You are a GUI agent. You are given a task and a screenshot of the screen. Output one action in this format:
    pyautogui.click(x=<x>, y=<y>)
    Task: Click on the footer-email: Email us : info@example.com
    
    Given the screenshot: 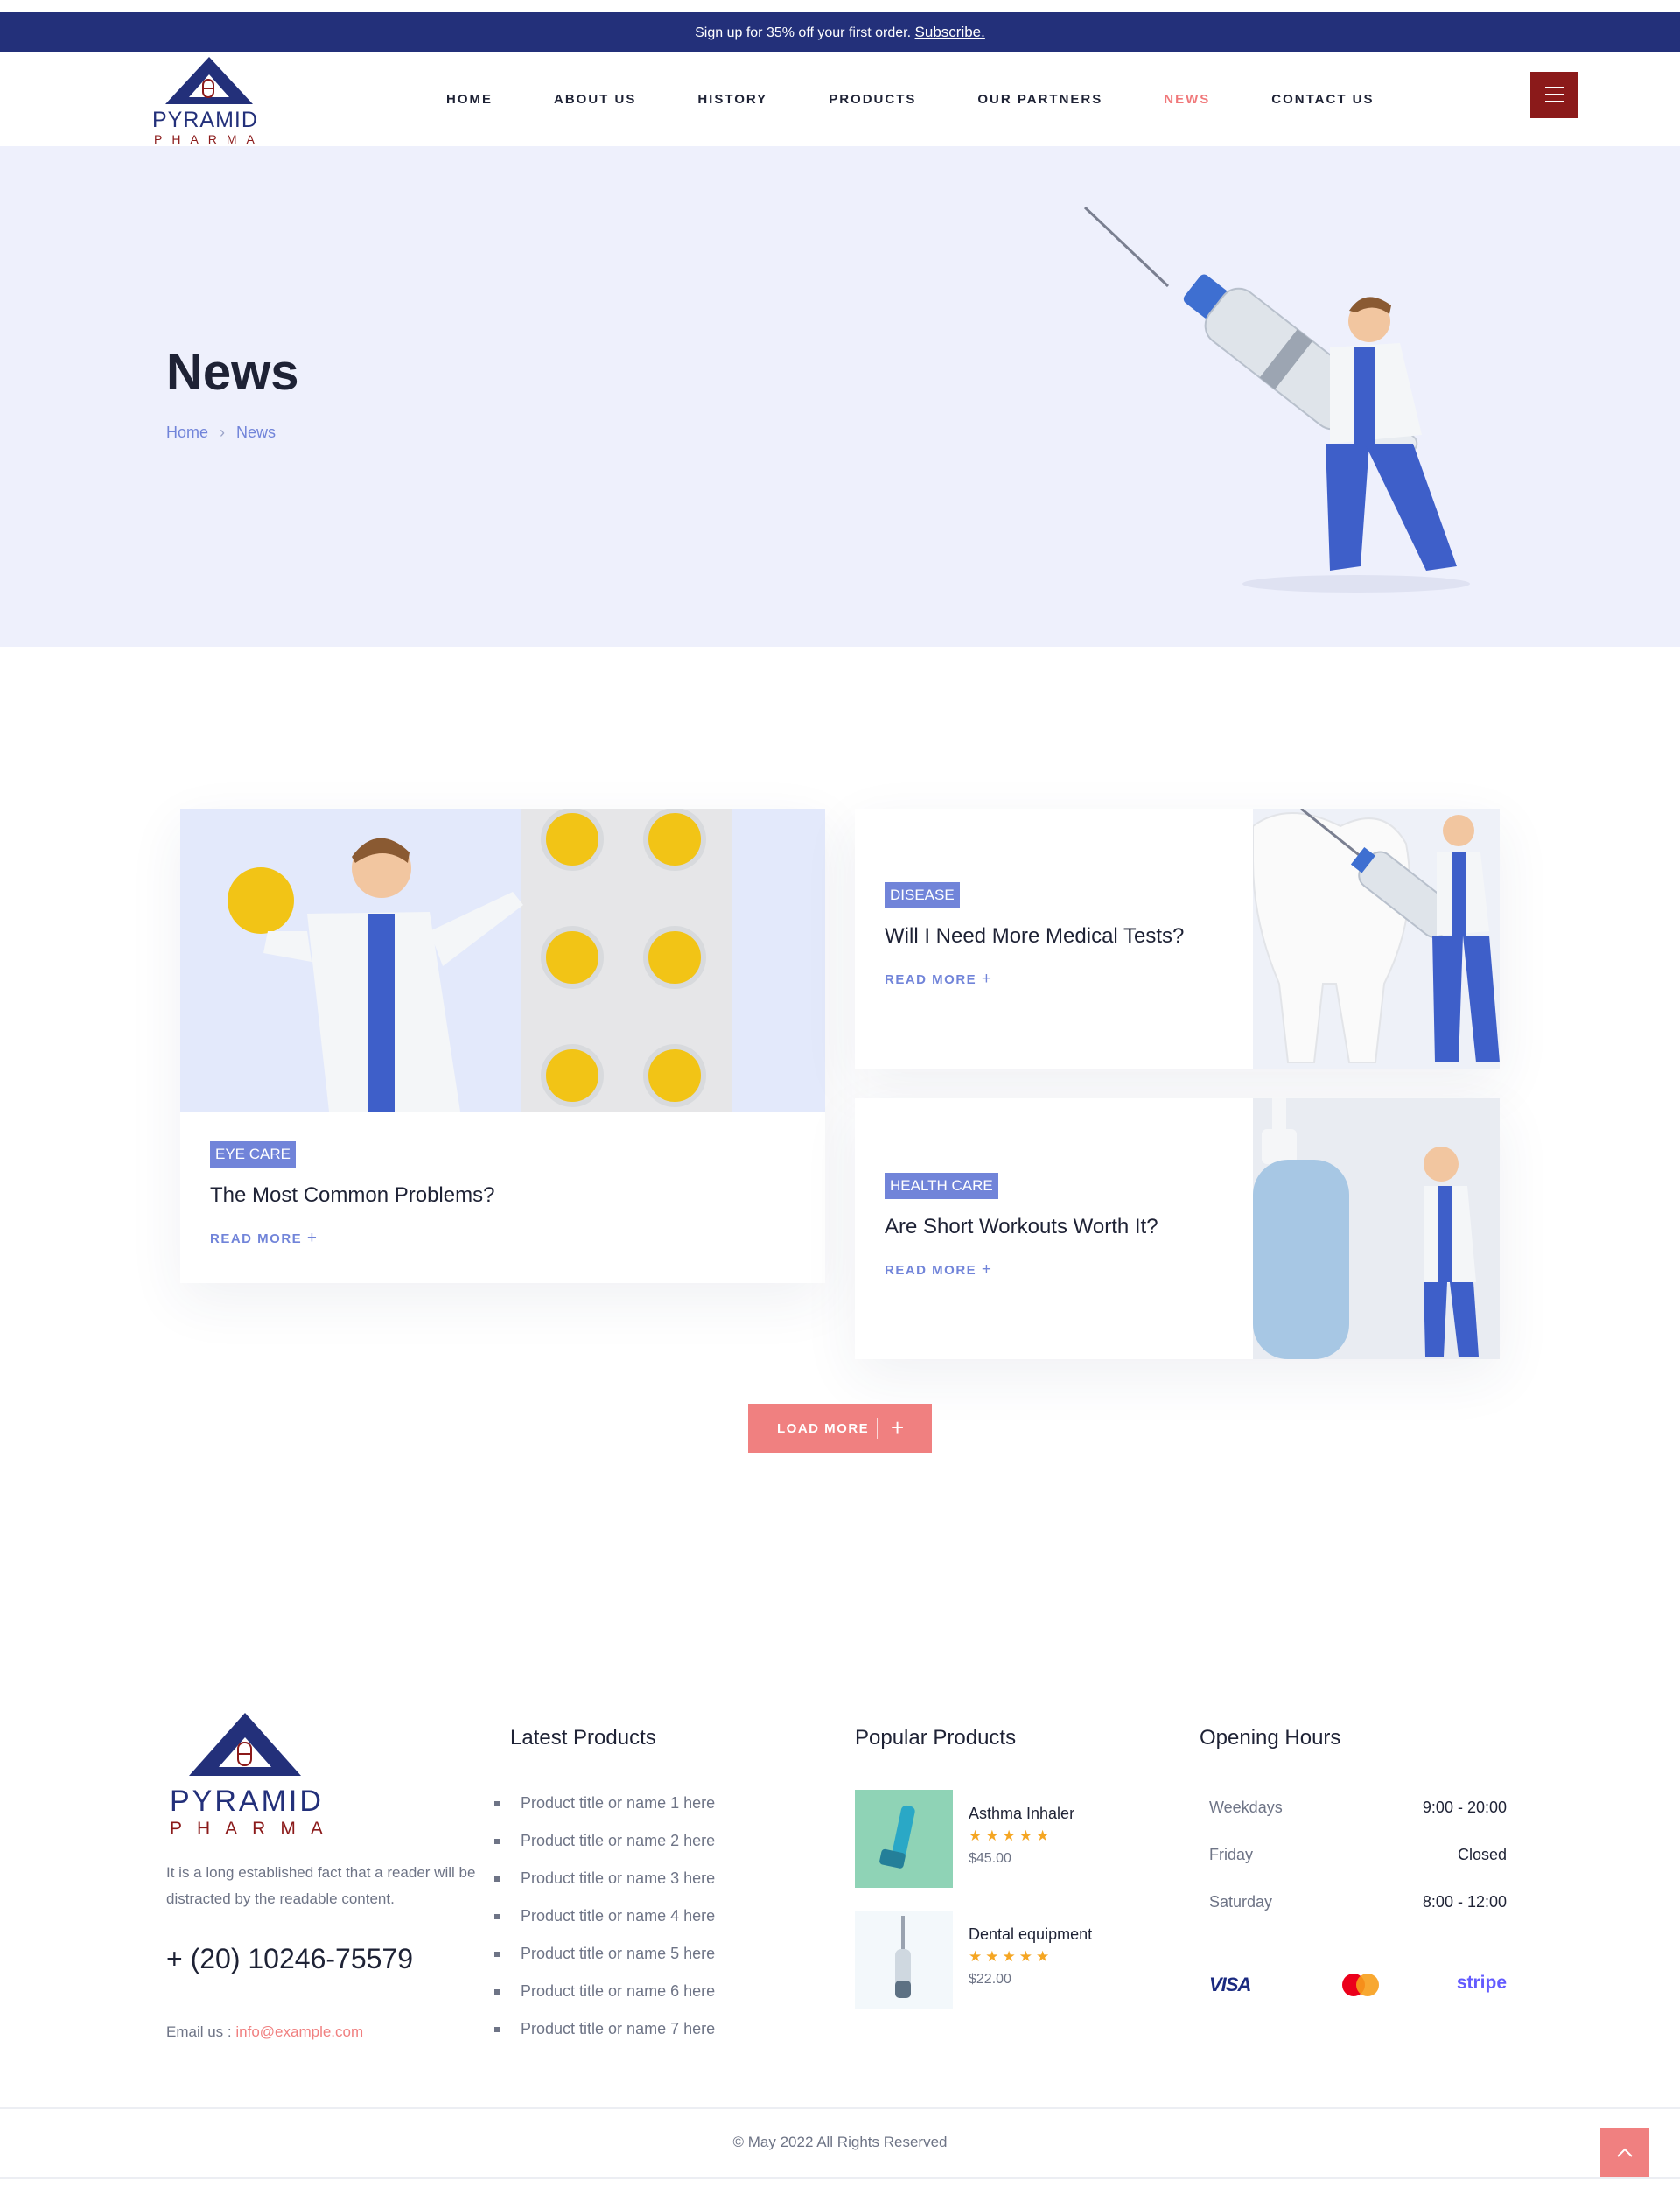 What is the action you would take?
    pyautogui.click(x=264, y=2032)
    